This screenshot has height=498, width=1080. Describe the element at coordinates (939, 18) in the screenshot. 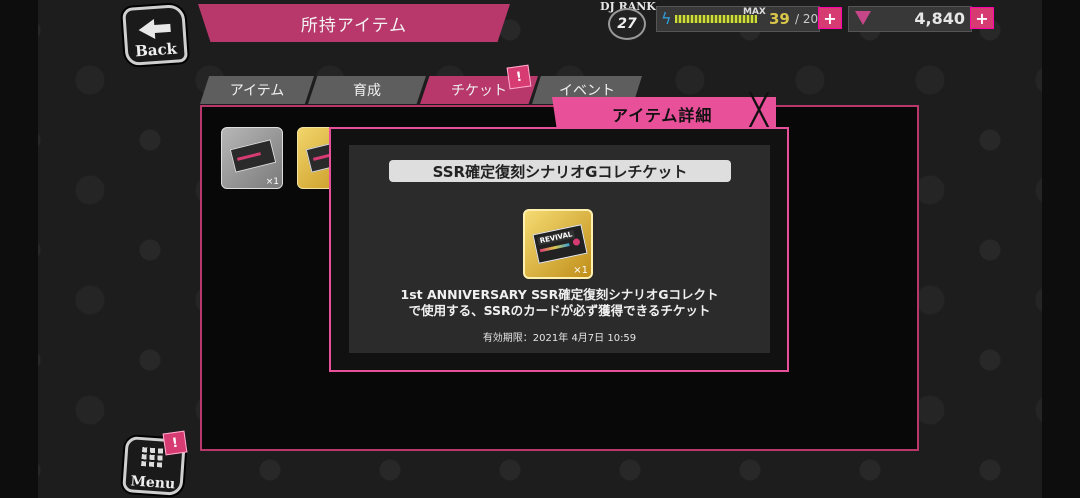

I see `gem-count: 4,840` at that location.